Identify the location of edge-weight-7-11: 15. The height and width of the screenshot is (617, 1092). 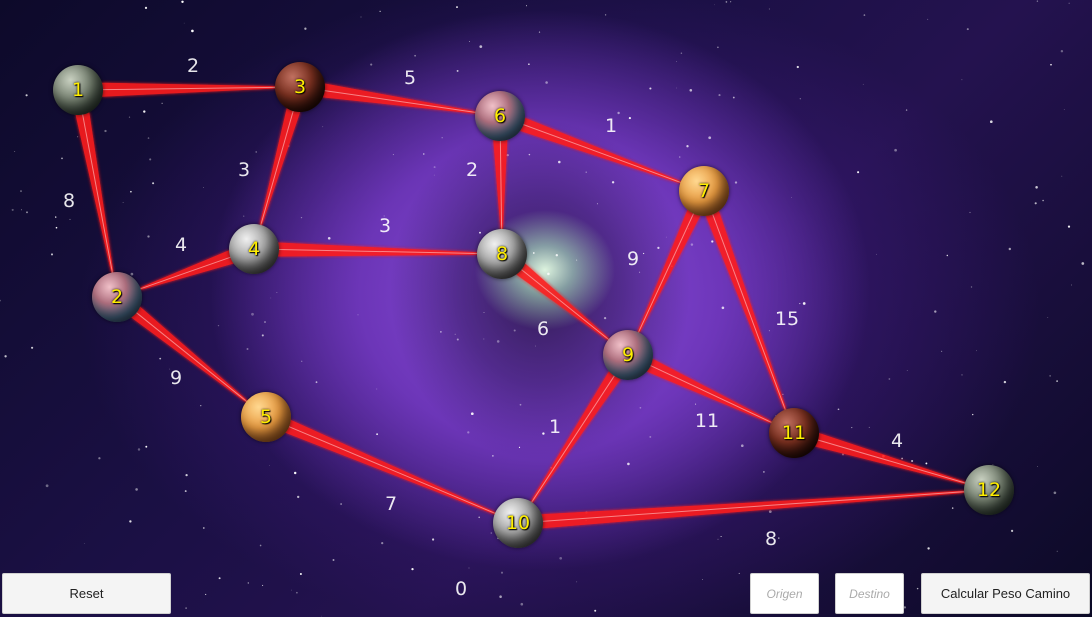
(787, 319).